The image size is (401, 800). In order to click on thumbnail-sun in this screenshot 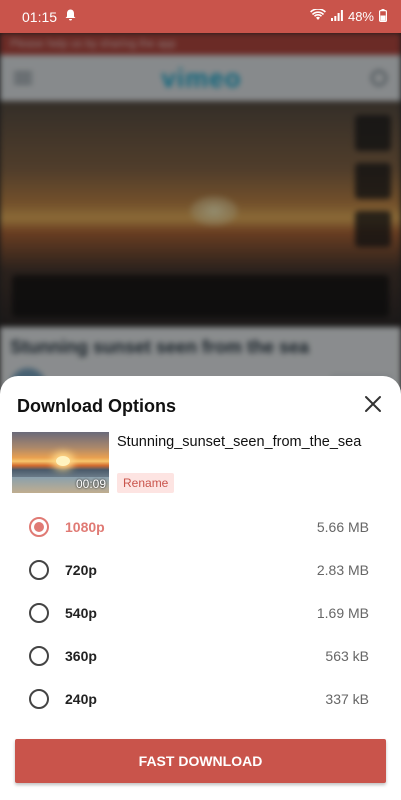, I will do `click(63, 461)`.